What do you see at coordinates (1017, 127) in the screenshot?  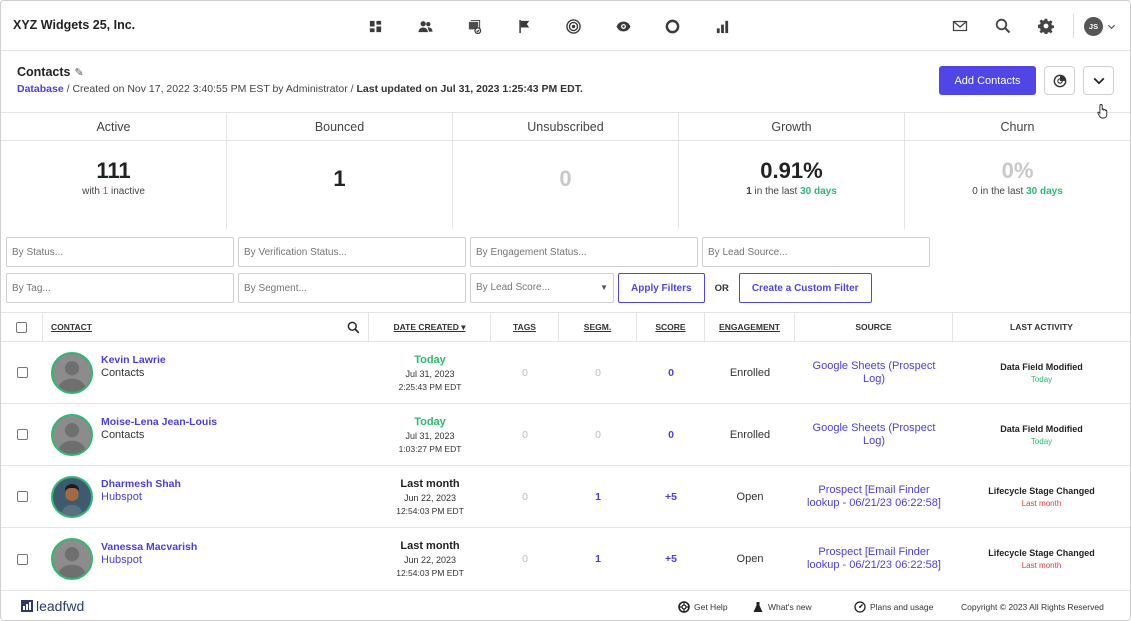 I see `stat-label: Churn` at bounding box center [1017, 127].